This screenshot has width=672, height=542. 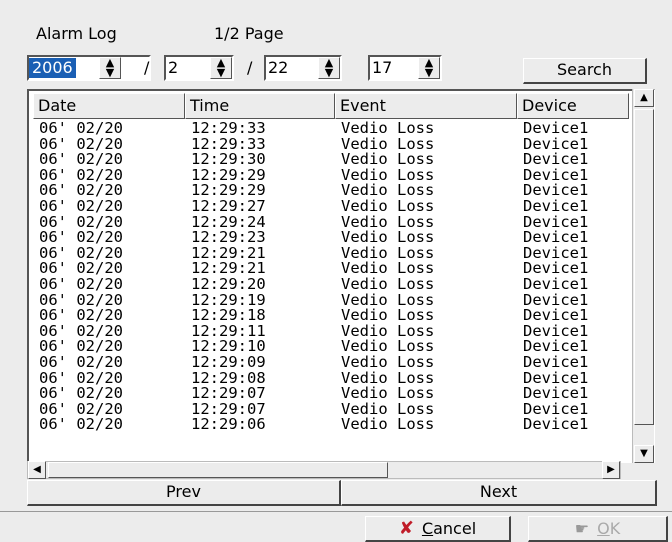 What do you see at coordinates (37, 470) in the screenshot?
I see `scroll-left-arrow-icon: ◀` at bounding box center [37, 470].